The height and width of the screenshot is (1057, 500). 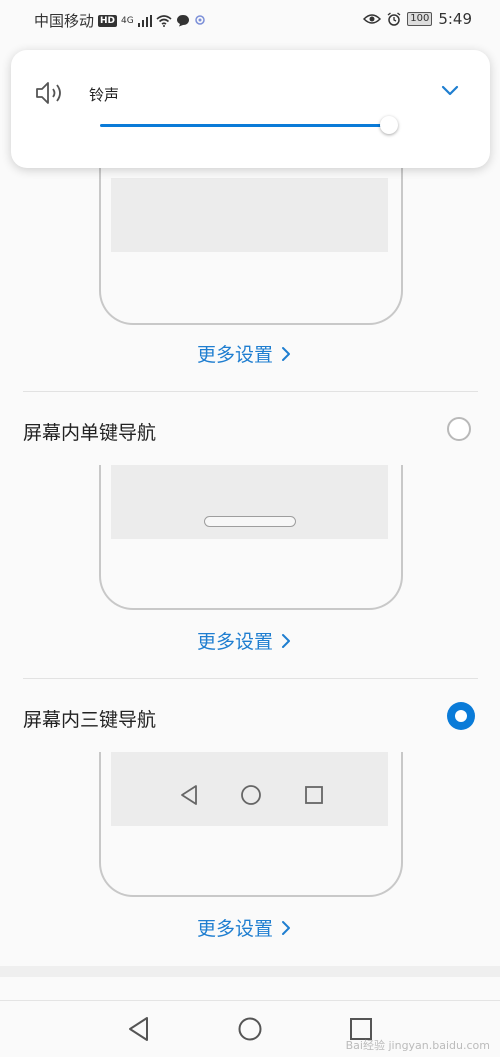 I want to click on alarm-icon, so click(x=394, y=19).